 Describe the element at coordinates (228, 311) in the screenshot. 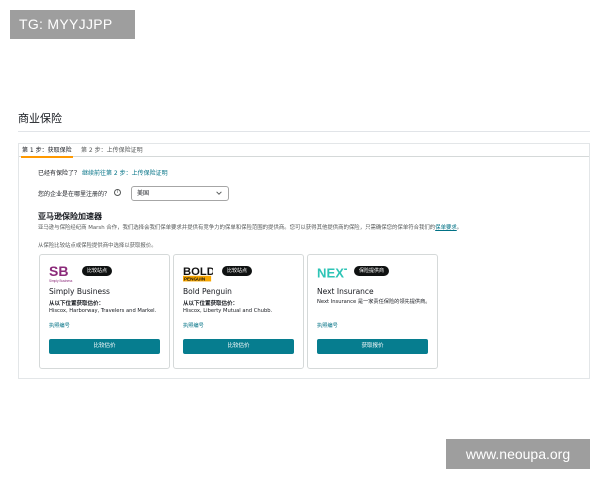

I see `provider-description: Hiscox, Liberty Mutual and Chubb.` at that location.